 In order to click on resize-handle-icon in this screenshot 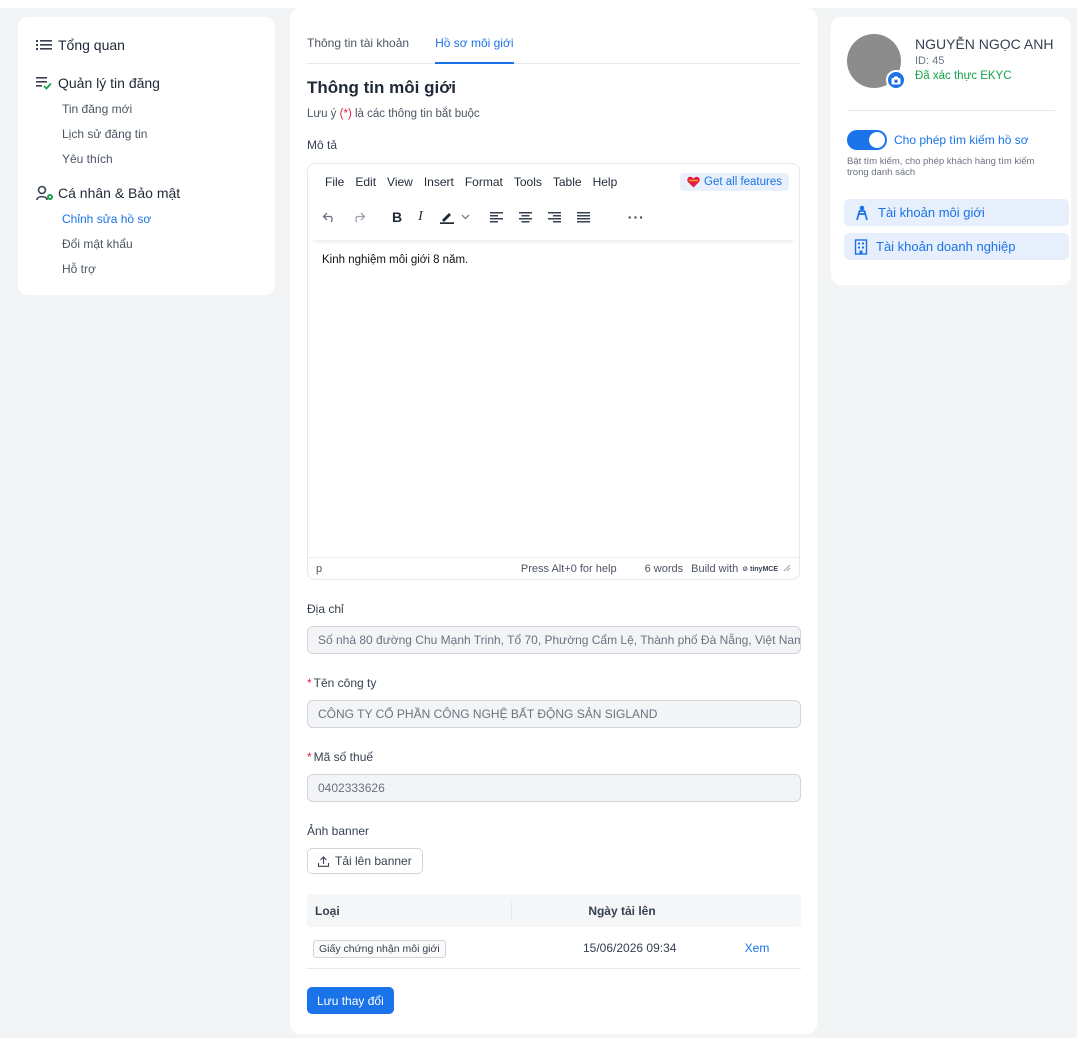, I will do `click(787, 569)`.